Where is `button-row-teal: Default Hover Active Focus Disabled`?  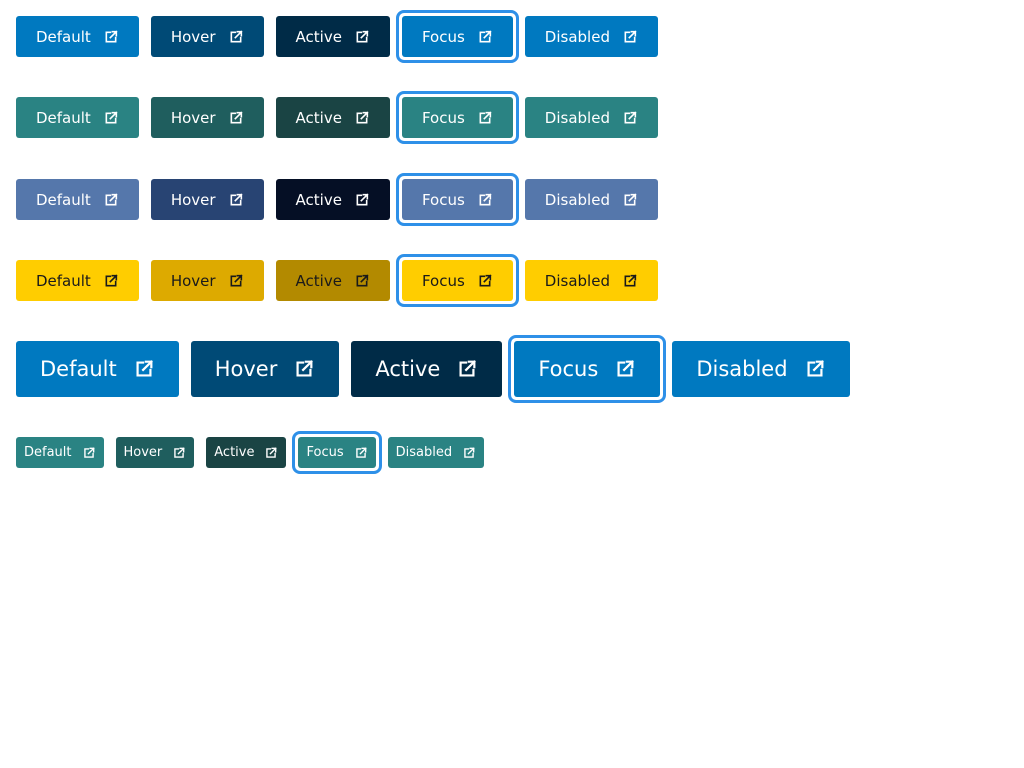
button-row-teal: Default Hover Active Focus Disabled is located at coordinates (343, 117).